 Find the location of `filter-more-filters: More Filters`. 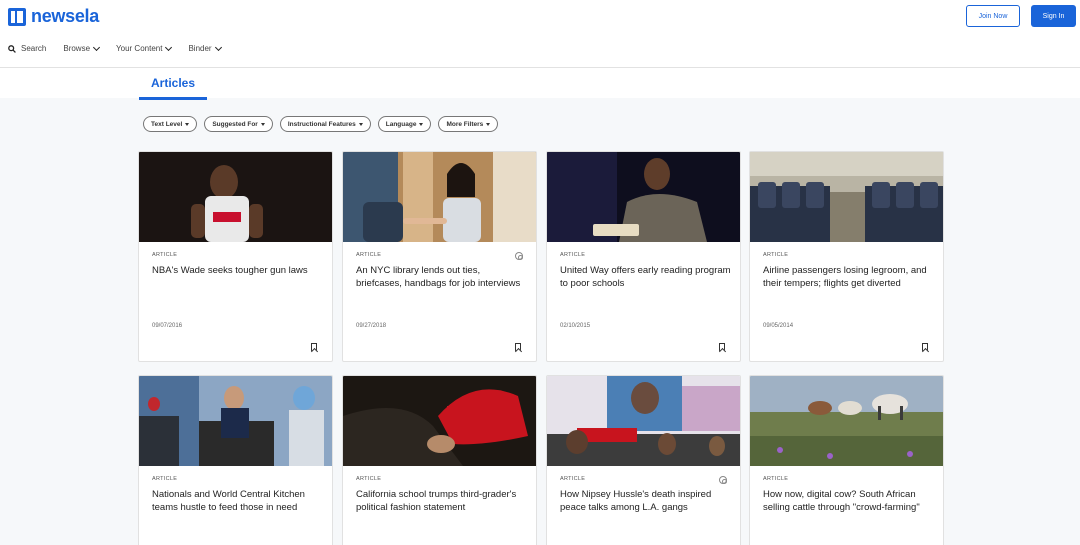

filter-more-filters: More Filters is located at coordinates (468, 124).